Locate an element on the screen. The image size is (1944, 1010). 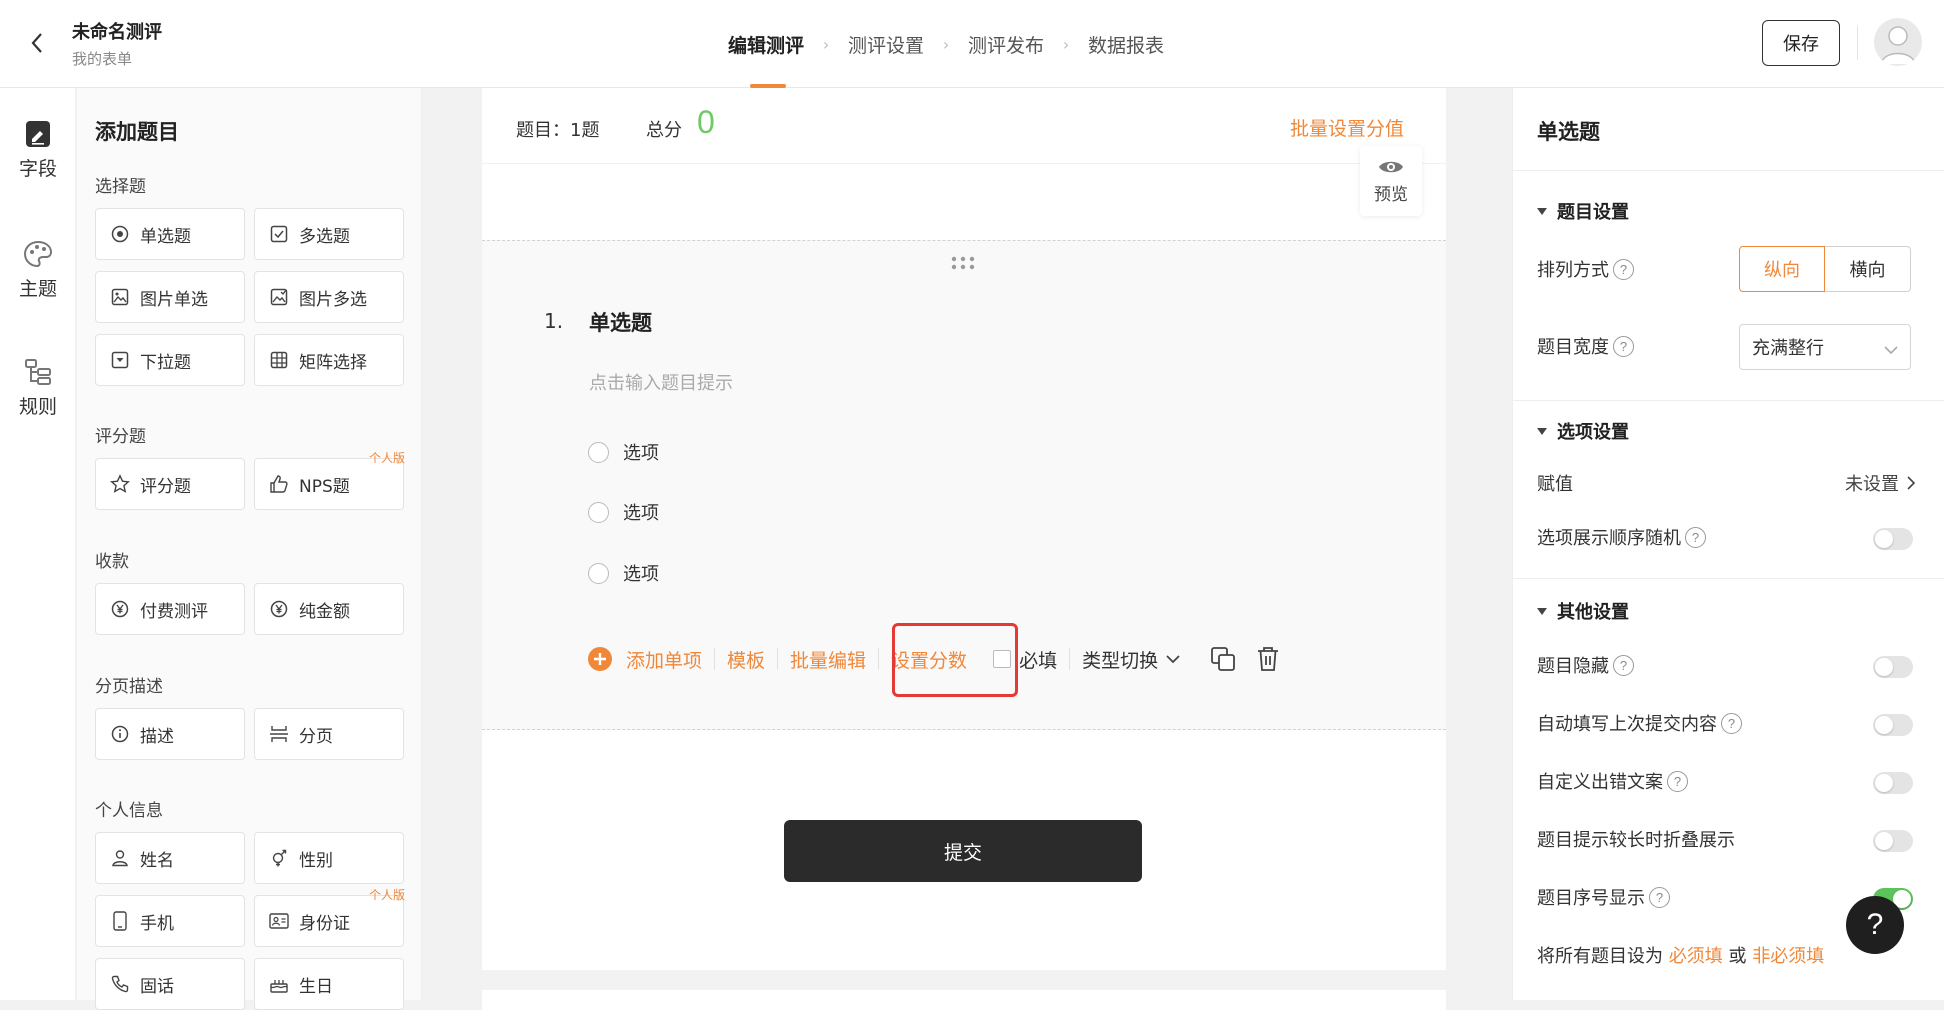
nav-item-theme: 主题 is located at coordinates (38, 270).